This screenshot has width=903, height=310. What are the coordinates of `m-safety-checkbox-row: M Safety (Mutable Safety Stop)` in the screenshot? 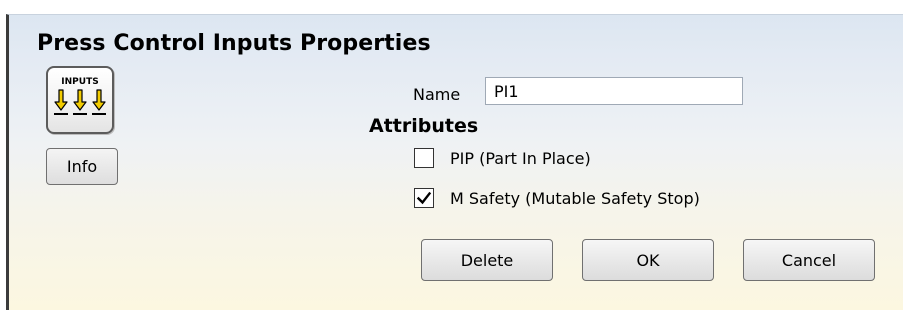 It's located at (557, 198).